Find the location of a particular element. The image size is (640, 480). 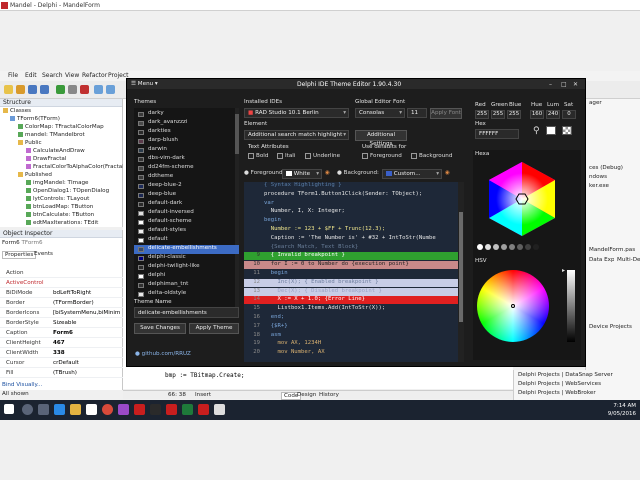

save-changes-button: Save Changes is located at coordinates (160, 328).